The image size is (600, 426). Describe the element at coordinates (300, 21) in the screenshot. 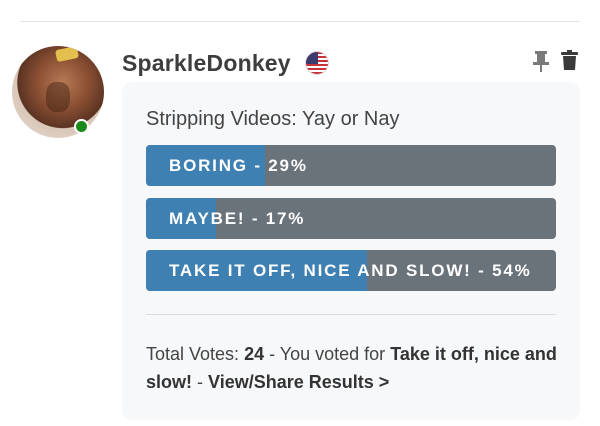

I see `top-divider` at that location.